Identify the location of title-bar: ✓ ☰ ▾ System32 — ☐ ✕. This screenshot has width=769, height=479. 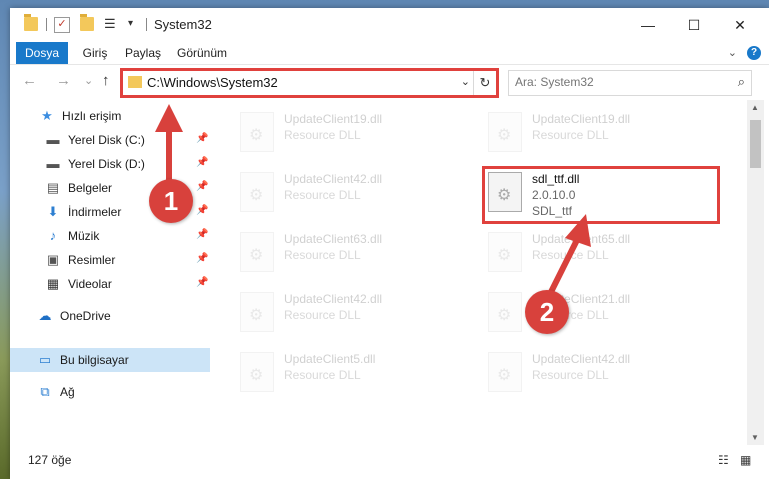
(389, 25).